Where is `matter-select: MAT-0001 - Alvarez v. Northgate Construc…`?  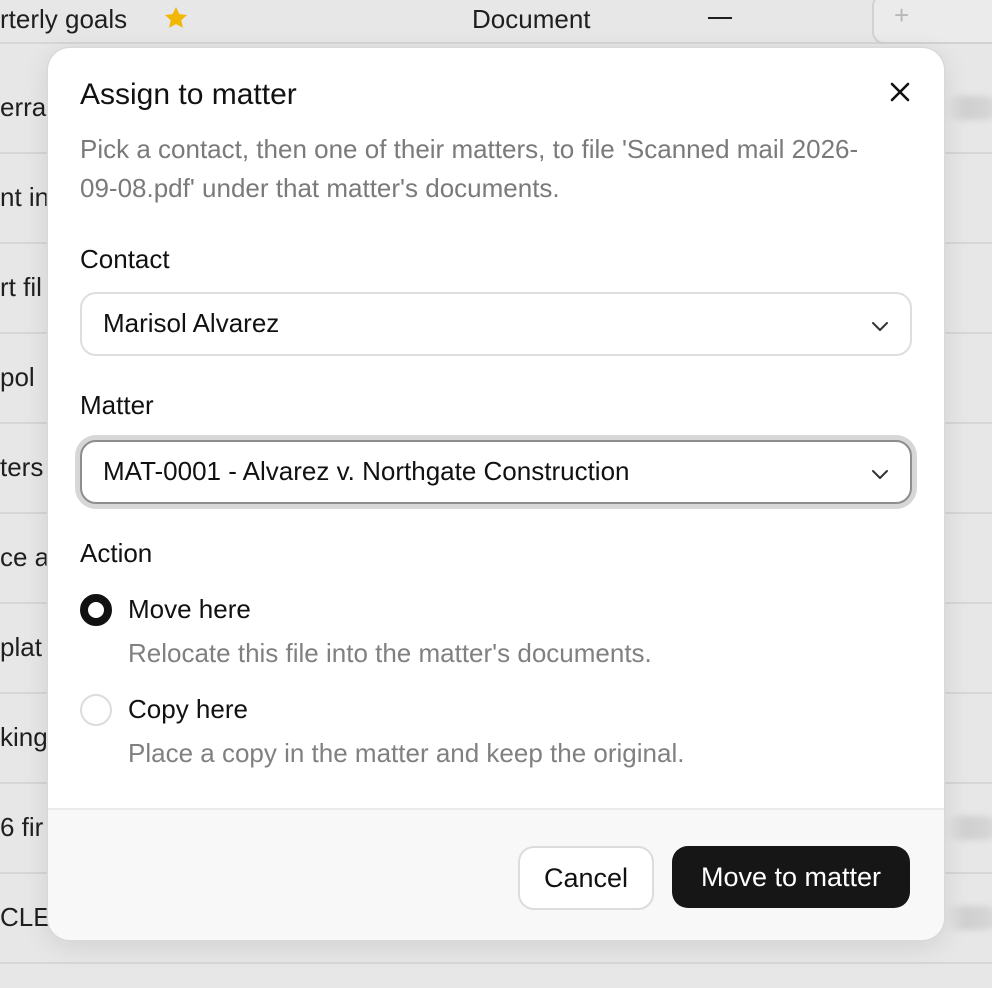
matter-select: MAT-0001 - Alvarez v. Northgate Construc… is located at coordinates (496, 472).